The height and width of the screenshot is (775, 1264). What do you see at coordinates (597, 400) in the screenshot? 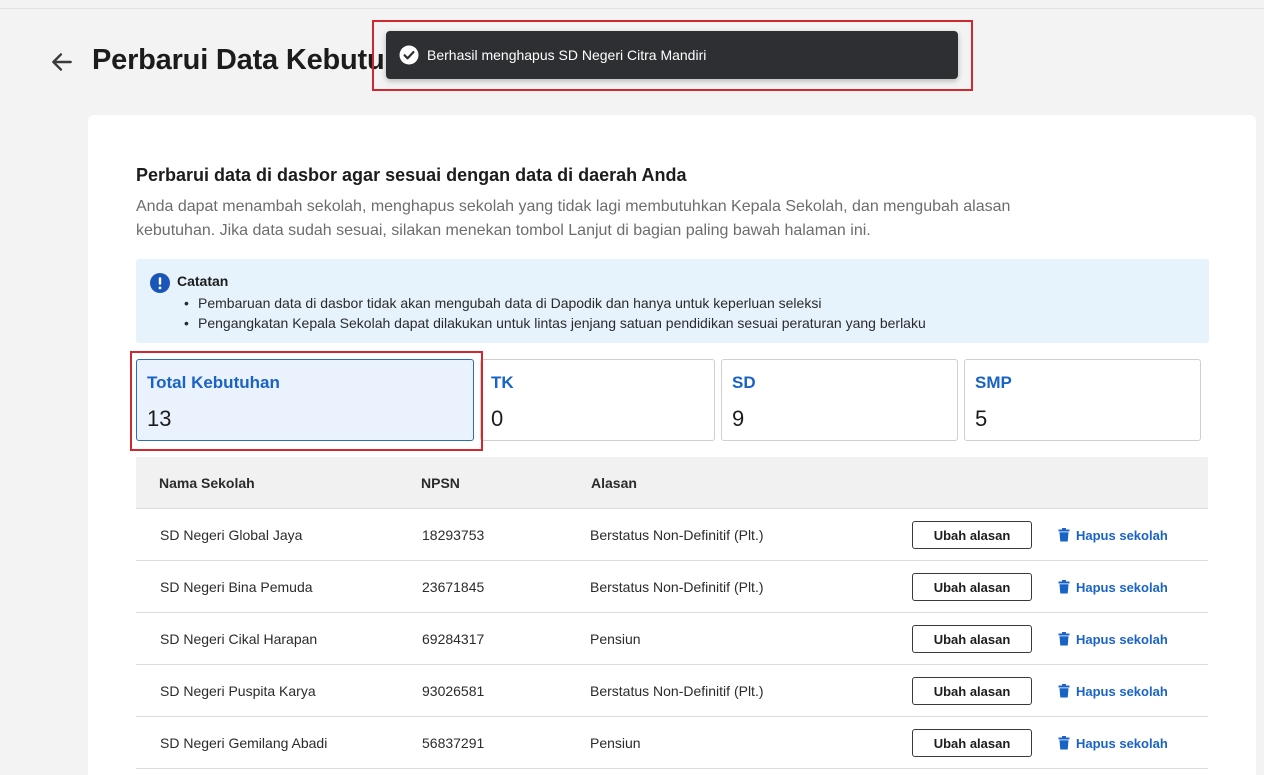
I see `stat-card-tk: TK 0` at bounding box center [597, 400].